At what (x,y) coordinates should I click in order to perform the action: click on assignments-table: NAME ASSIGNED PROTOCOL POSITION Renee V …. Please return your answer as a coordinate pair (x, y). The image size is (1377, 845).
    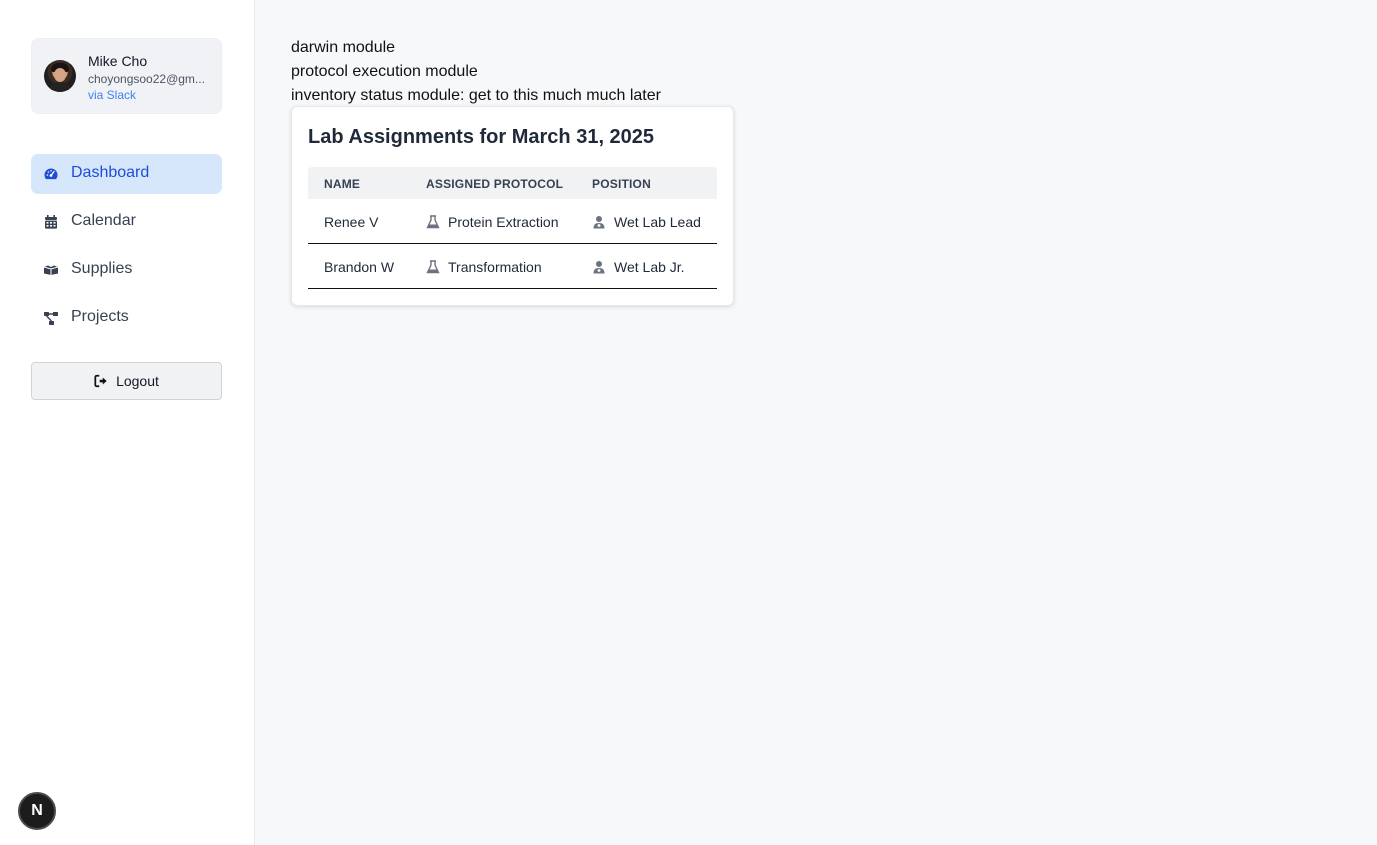
    Looking at the image, I should click on (512, 228).